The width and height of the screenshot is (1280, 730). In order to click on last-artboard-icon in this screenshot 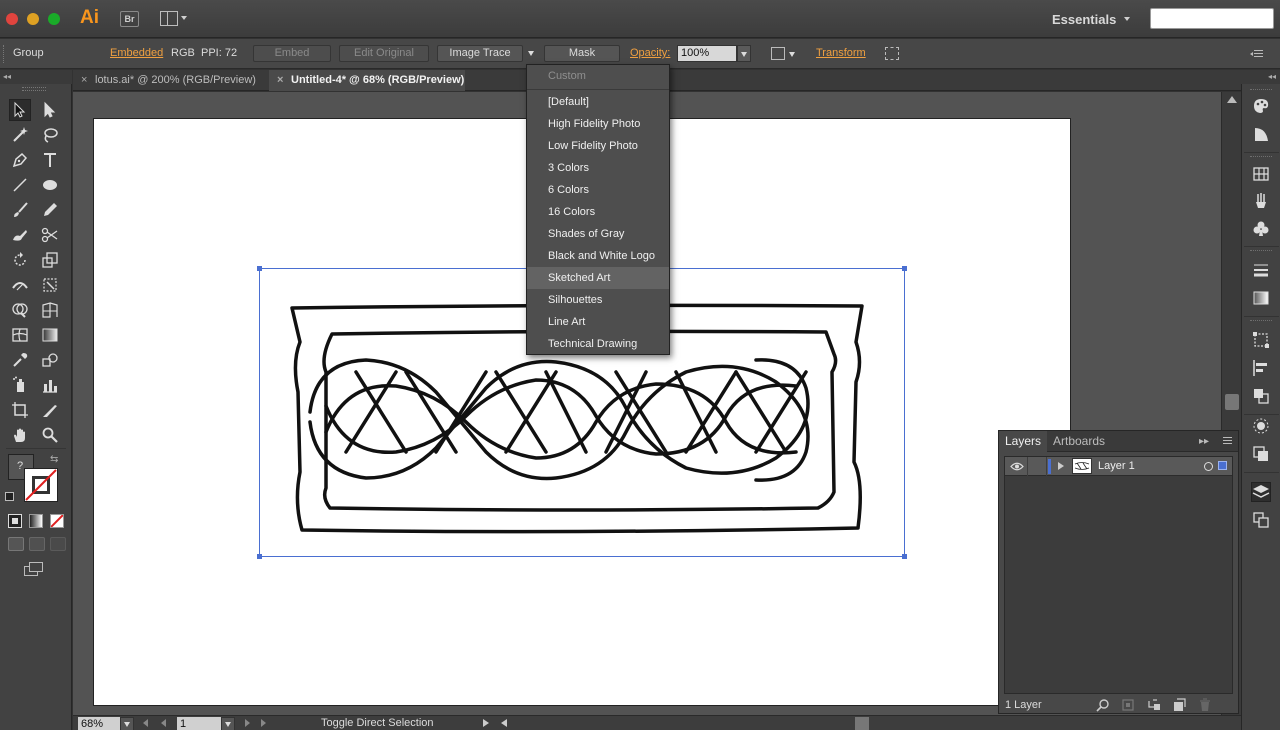, I will do `click(263, 723)`.